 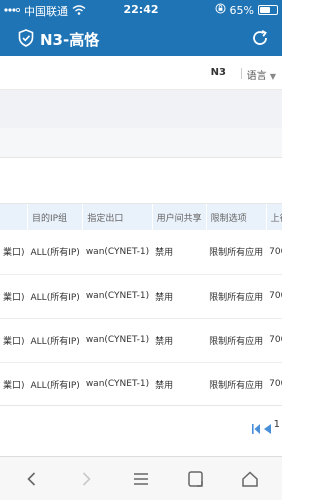 I want to click on pagination: 1, so click(x=266, y=424).